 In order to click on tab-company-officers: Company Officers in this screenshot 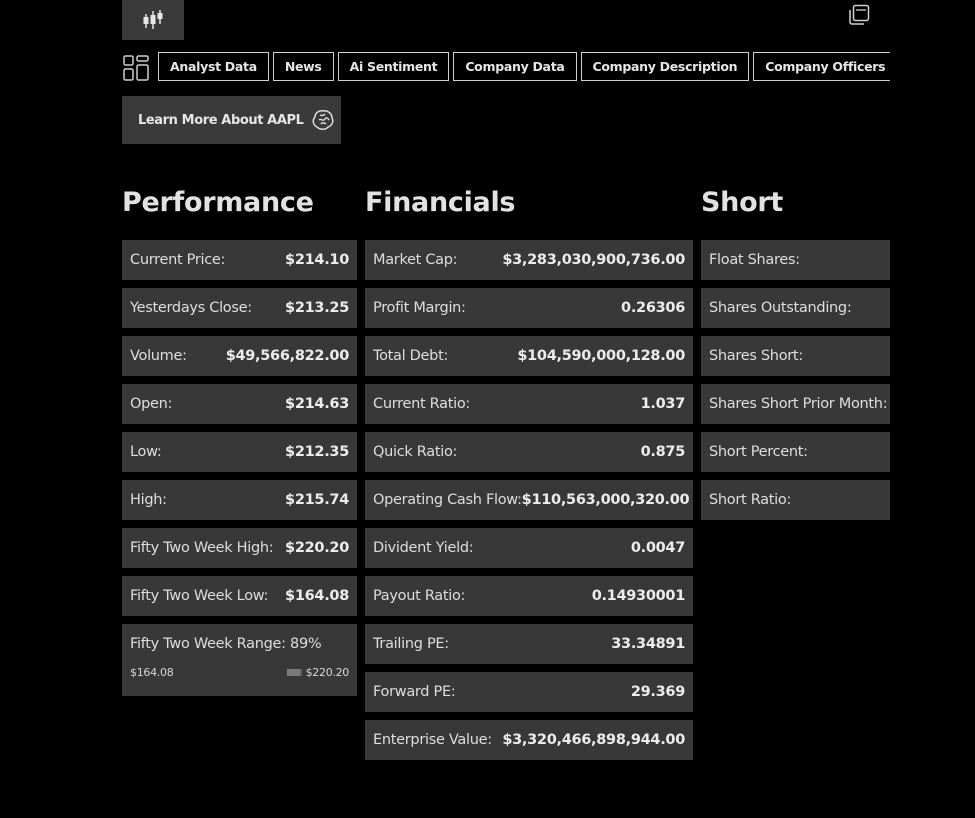, I will do `click(821, 66)`.